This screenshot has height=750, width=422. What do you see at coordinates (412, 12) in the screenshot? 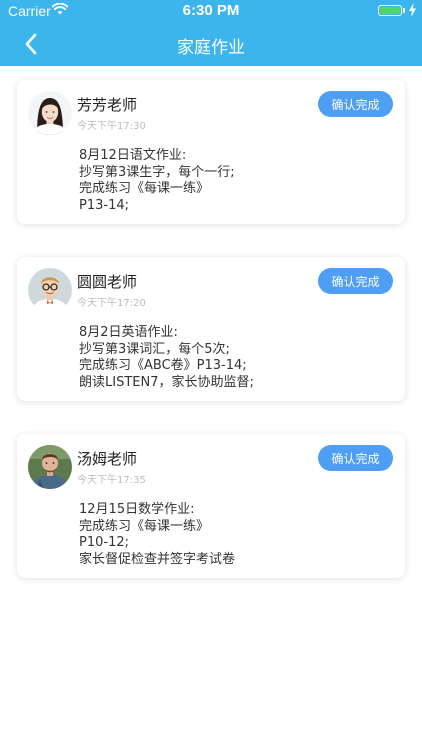
I see `charging-bolt-icon` at bounding box center [412, 12].